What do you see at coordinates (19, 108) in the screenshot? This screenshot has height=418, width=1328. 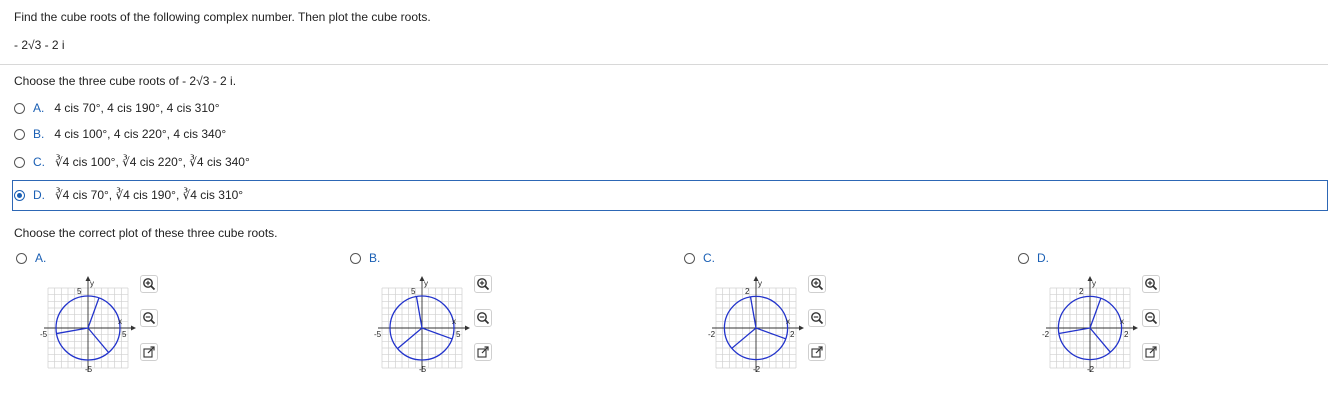 I see `radio-a` at bounding box center [19, 108].